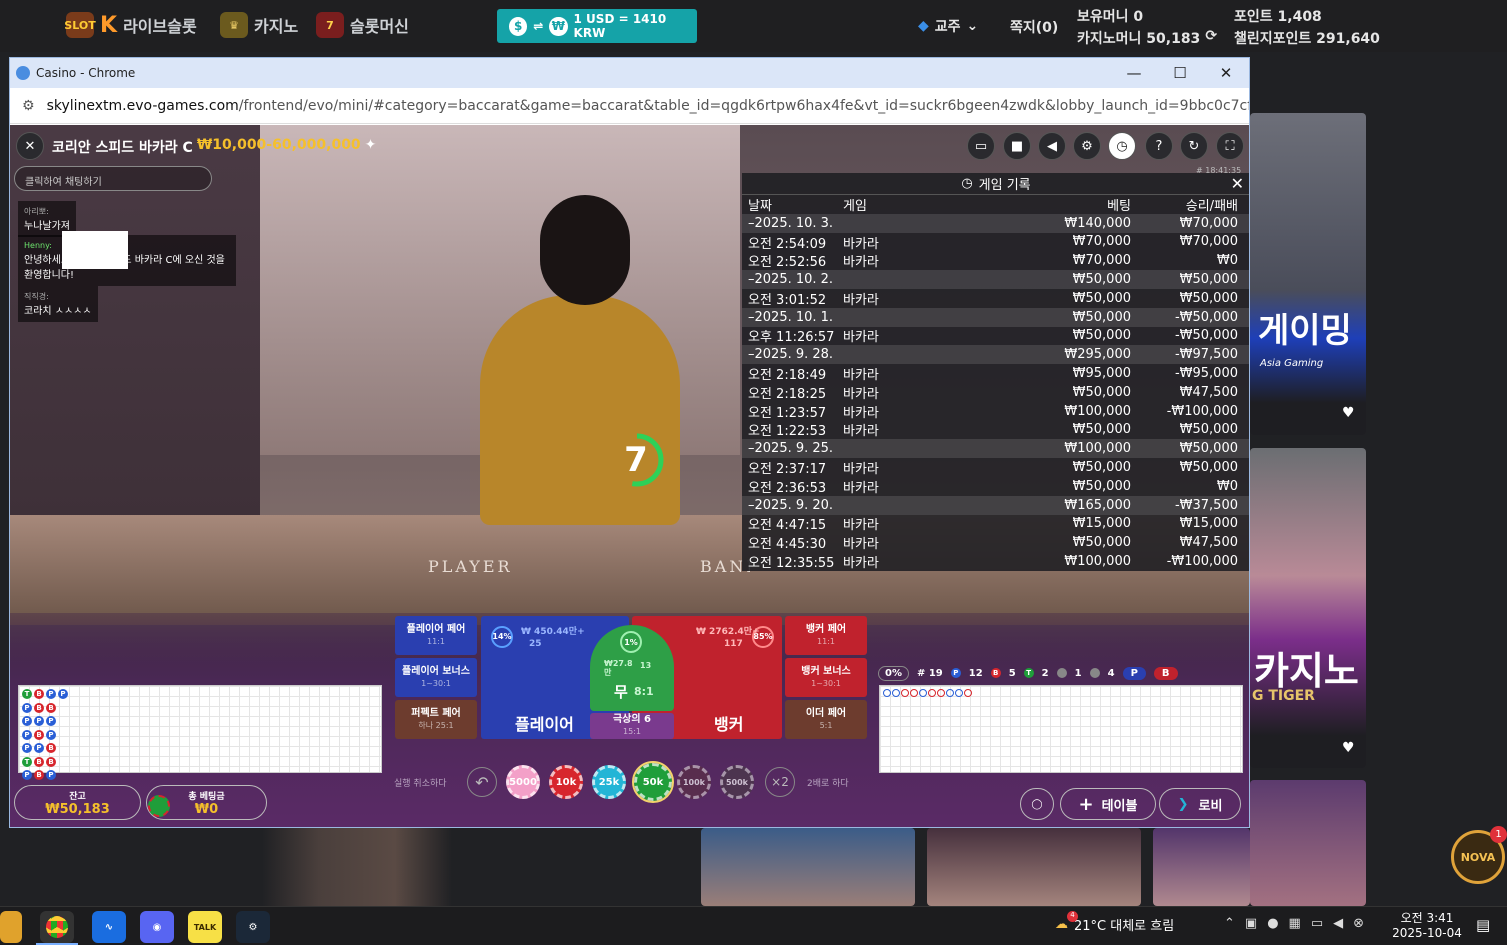 This screenshot has width=1507, height=945. I want to click on banker-bonus-bet: 뱅커 보너스 1~30:1, so click(826, 677).